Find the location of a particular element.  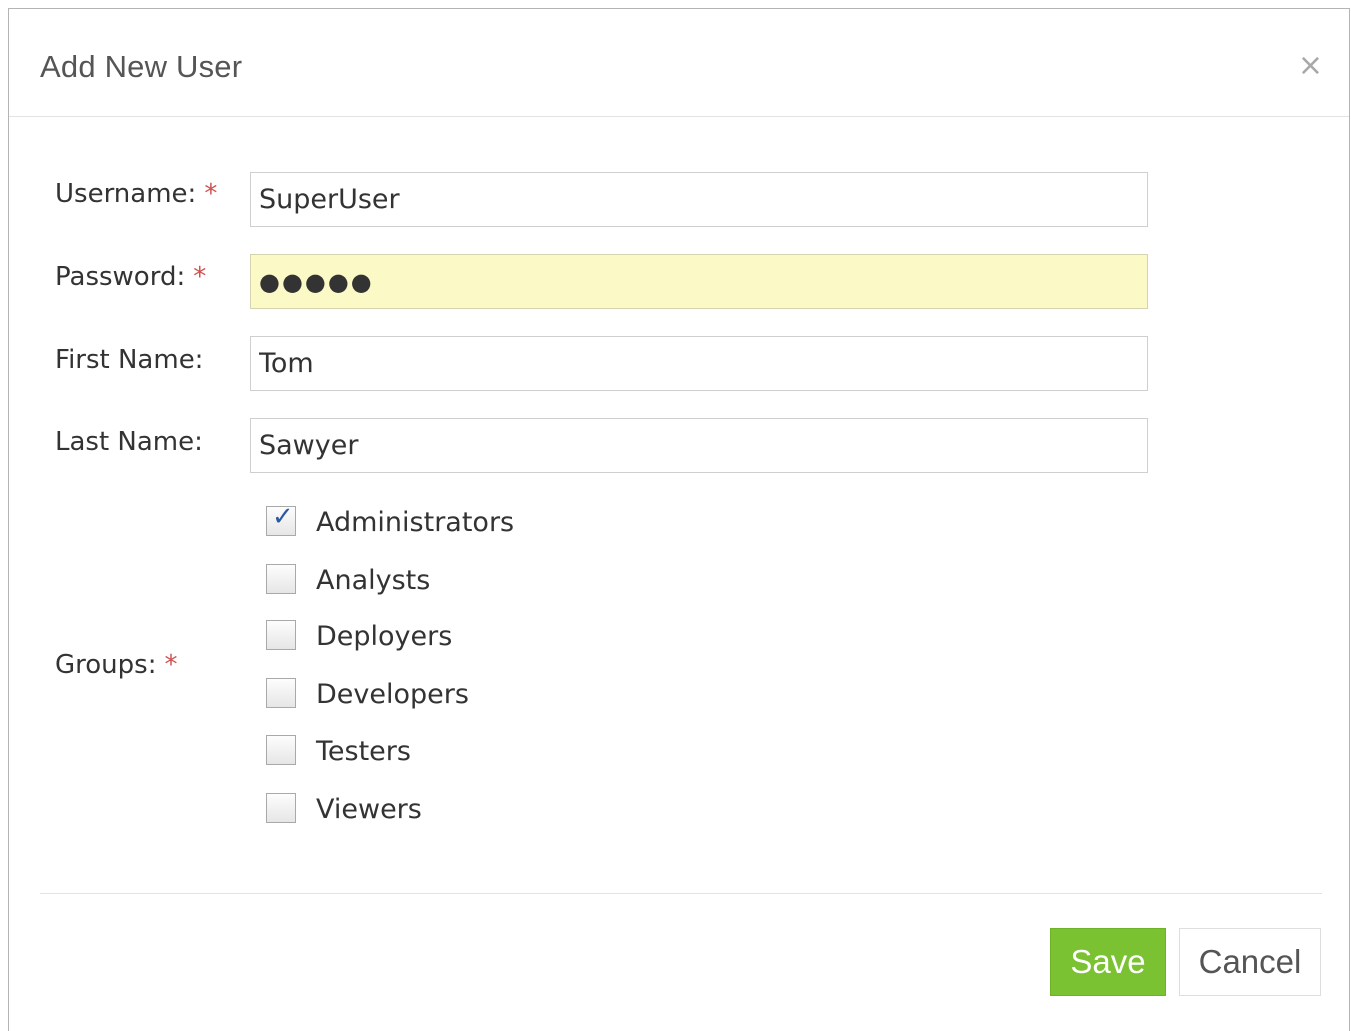

checkbox-testers is located at coordinates (281, 750).